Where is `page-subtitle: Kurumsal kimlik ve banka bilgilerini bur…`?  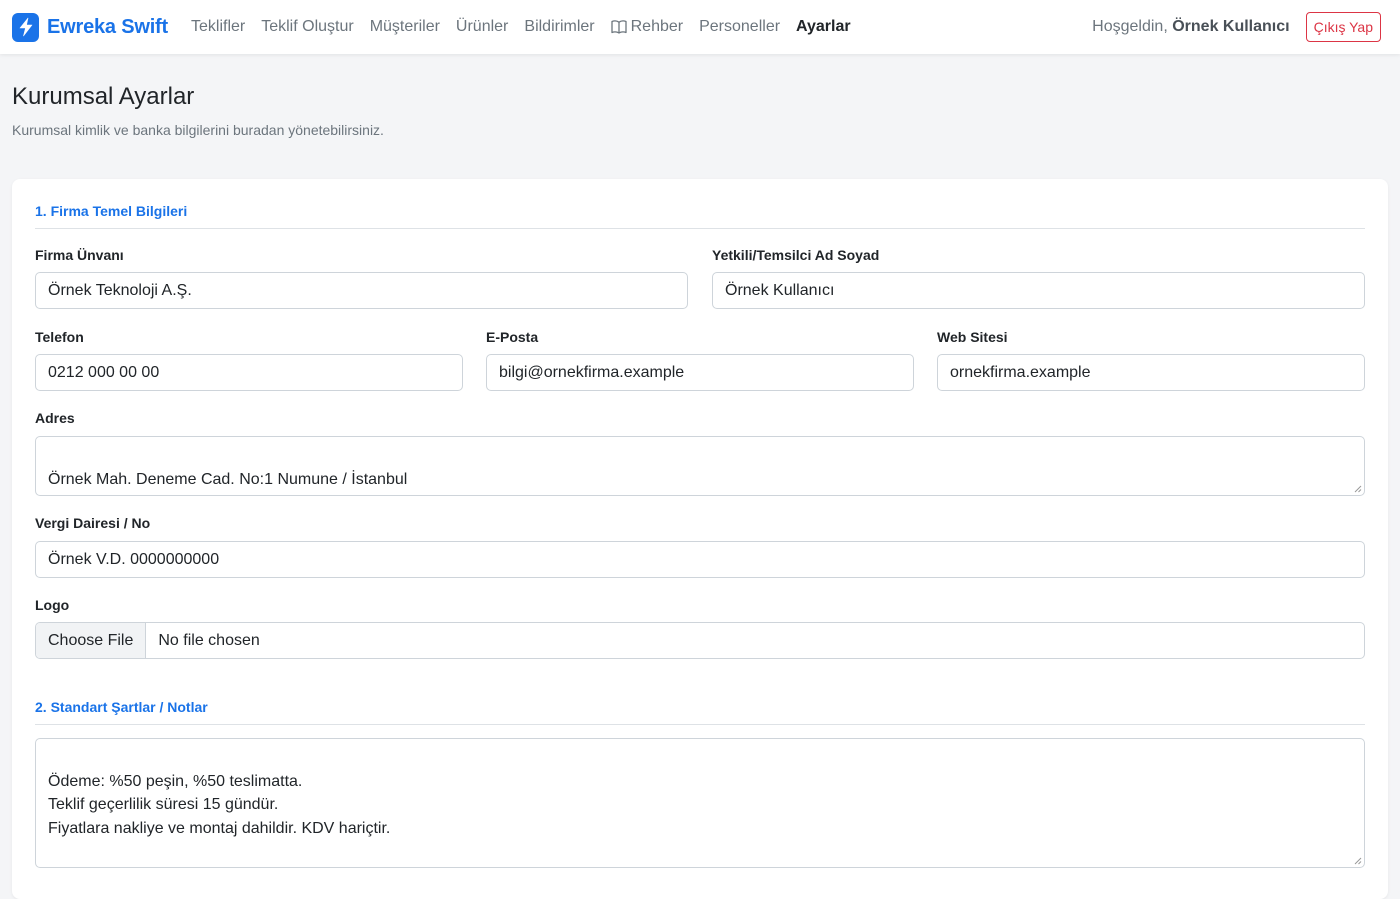 page-subtitle: Kurumsal kimlik ve banka bilgilerini bur… is located at coordinates (198, 130).